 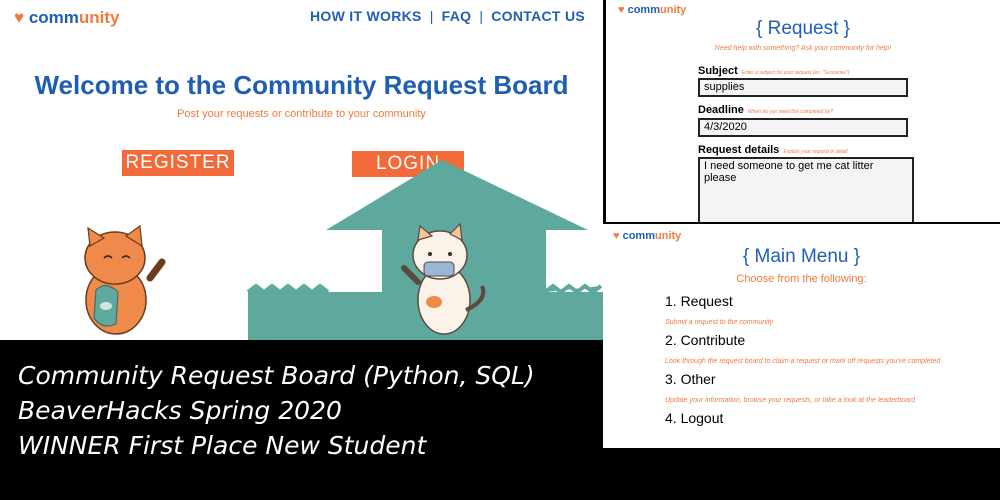 I want to click on main-menu-prompt: Choose from the following:, so click(x=801, y=279).